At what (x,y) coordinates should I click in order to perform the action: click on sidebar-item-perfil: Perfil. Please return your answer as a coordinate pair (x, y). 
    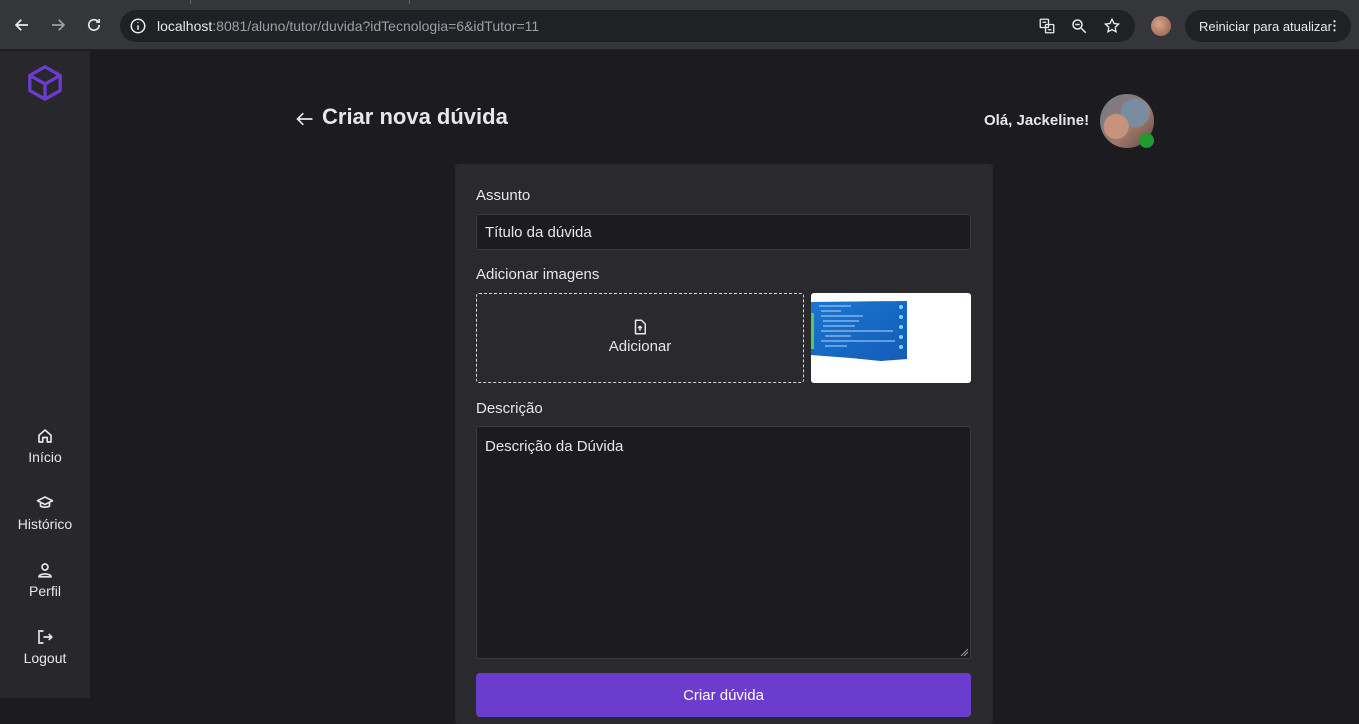
    Looking at the image, I should click on (45, 580).